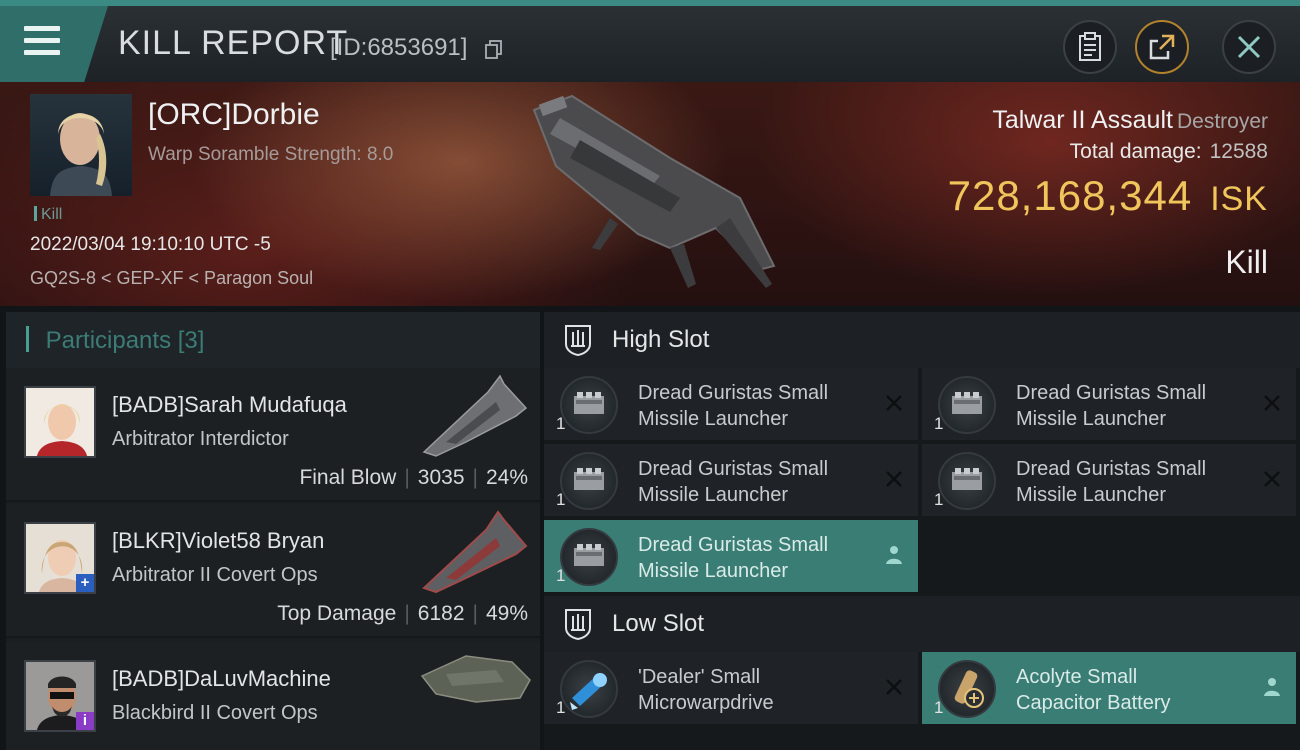 This screenshot has height=750, width=1300. What do you see at coordinates (234, 115) in the screenshot?
I see `victim-name: [ORC]Dorbie` at bounding box center [234, 115].